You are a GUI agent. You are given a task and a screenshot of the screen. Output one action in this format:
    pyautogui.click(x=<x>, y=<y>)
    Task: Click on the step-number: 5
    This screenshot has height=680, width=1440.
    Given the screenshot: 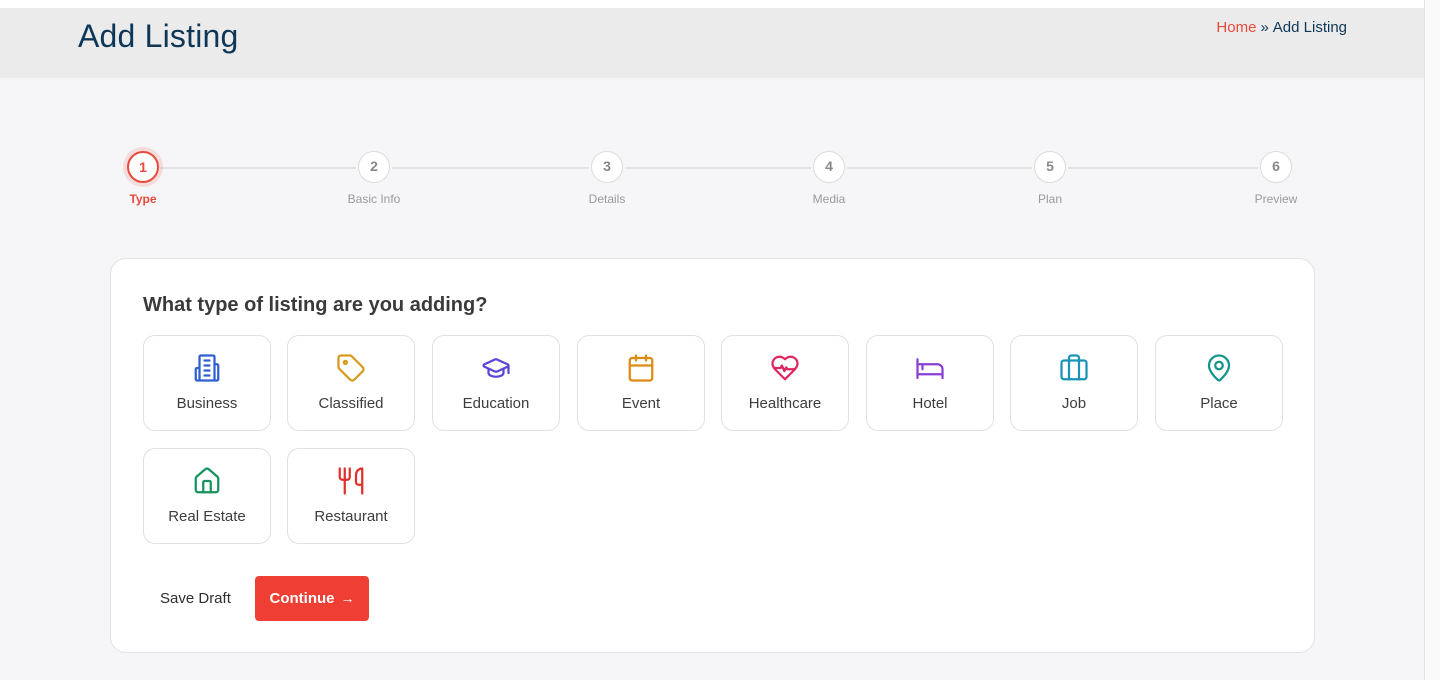 What is the action you would take?
    pyautogui.click(x=1050, y=167)
    